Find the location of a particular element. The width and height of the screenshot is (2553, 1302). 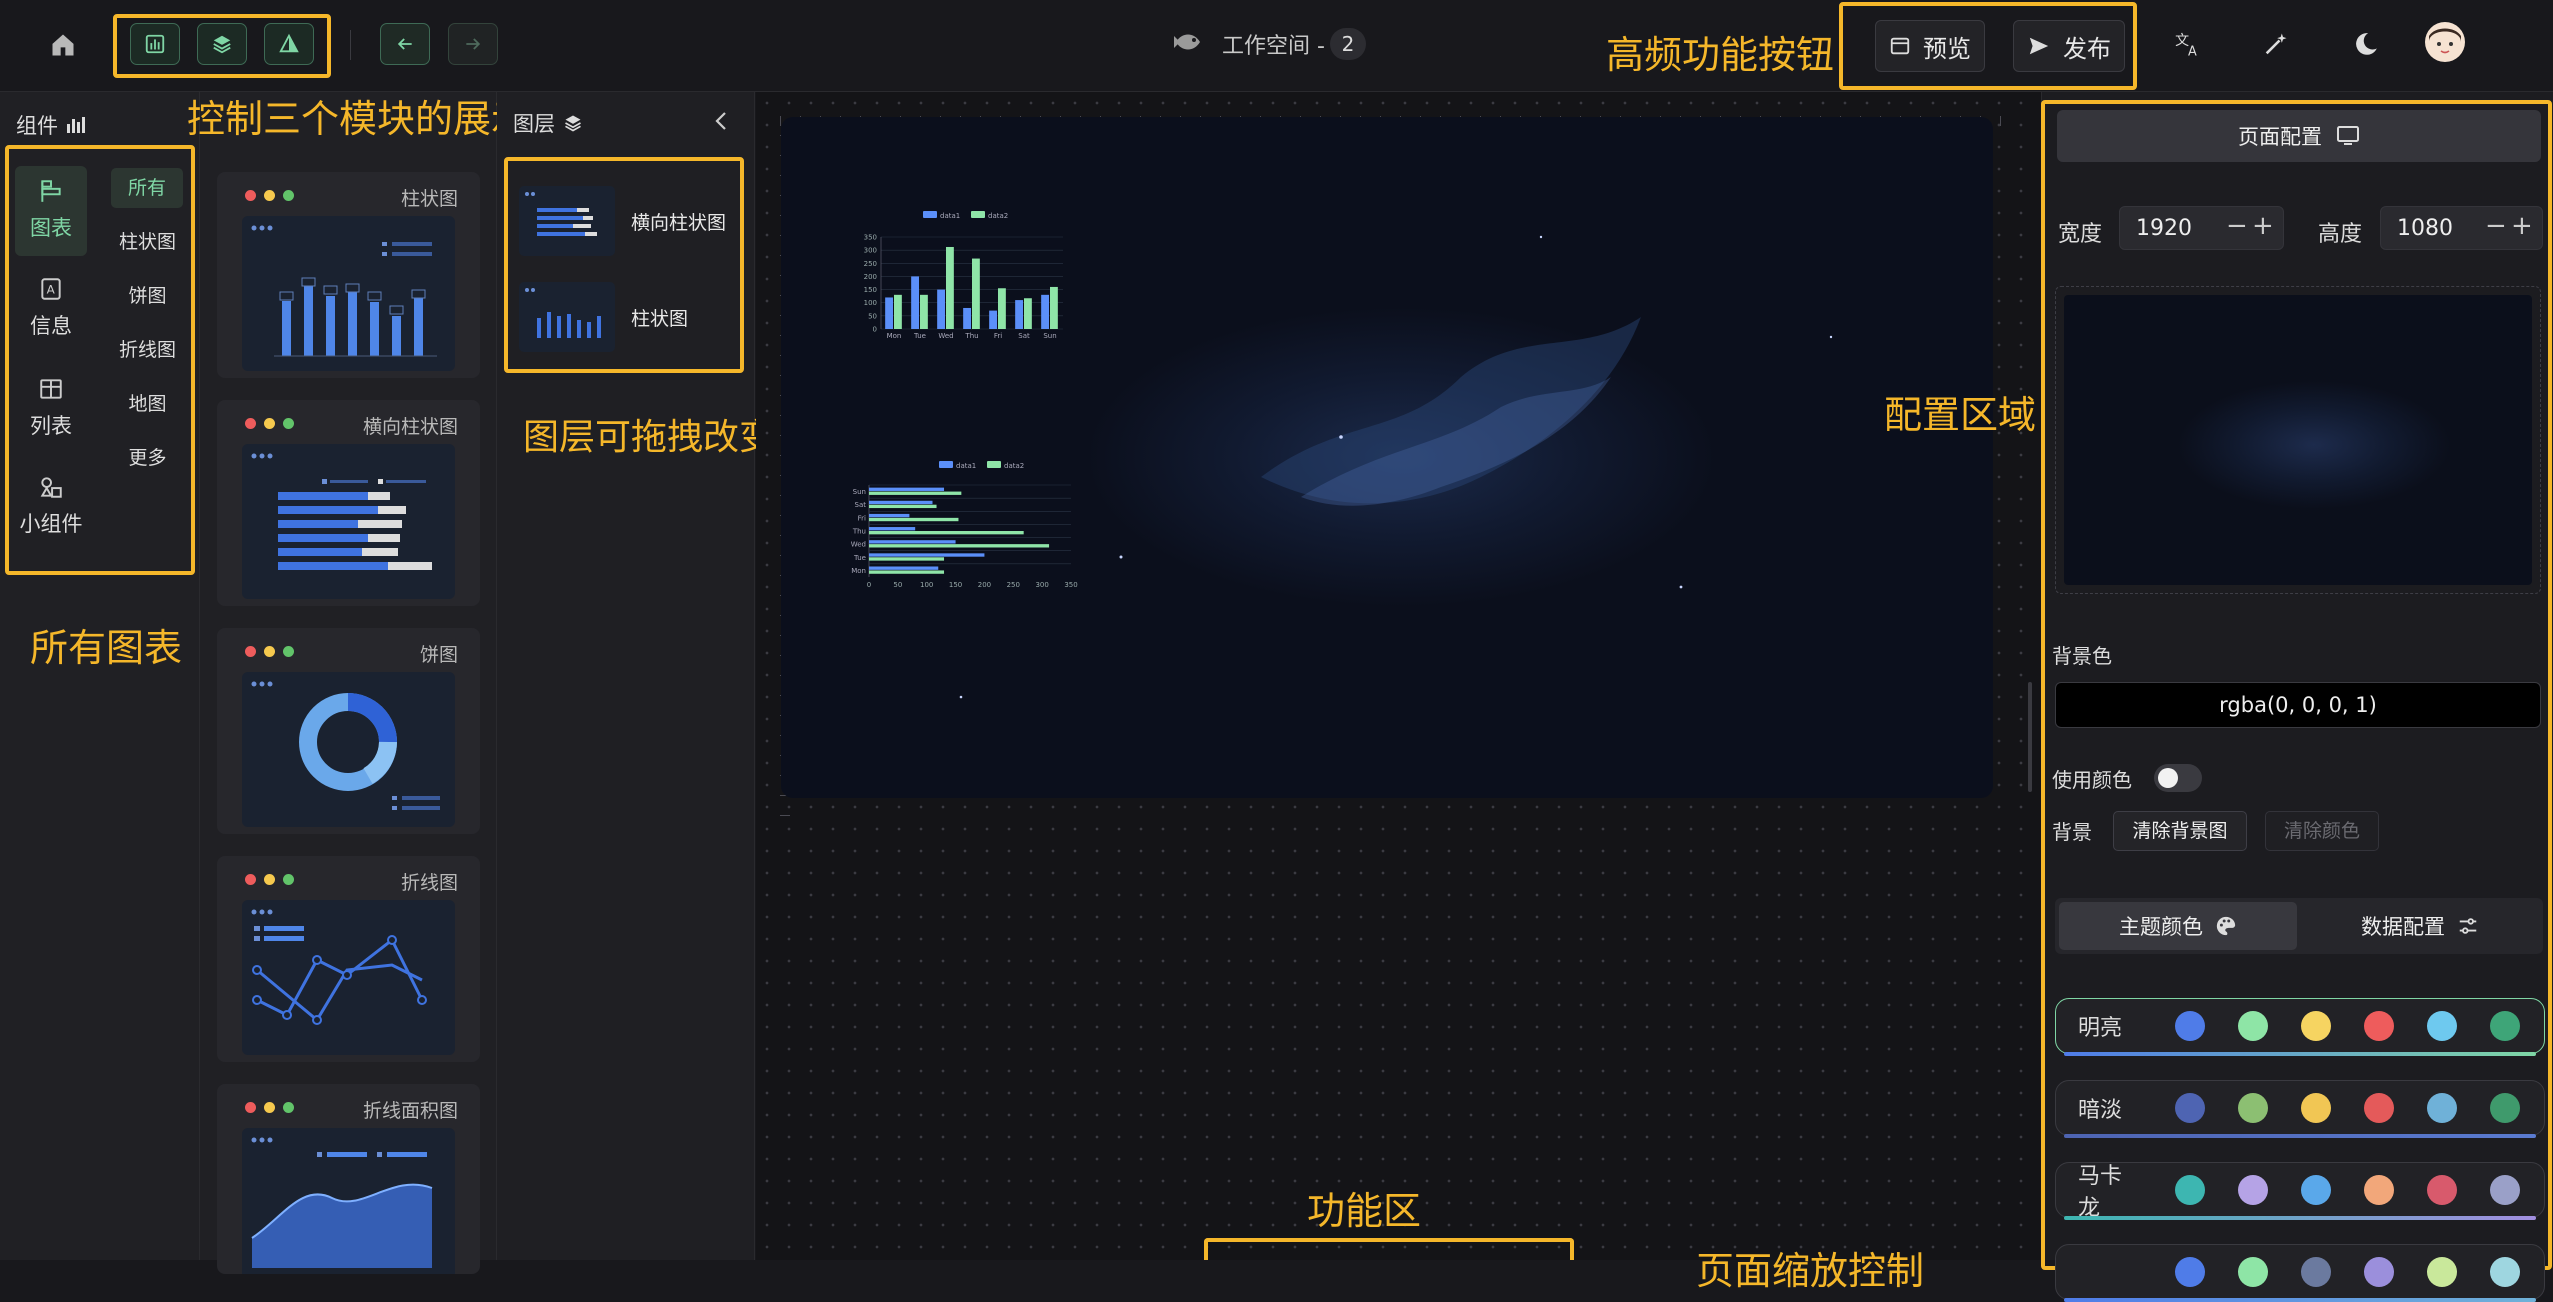

x-tick-label: Wed is located at coordinates (945, 336).